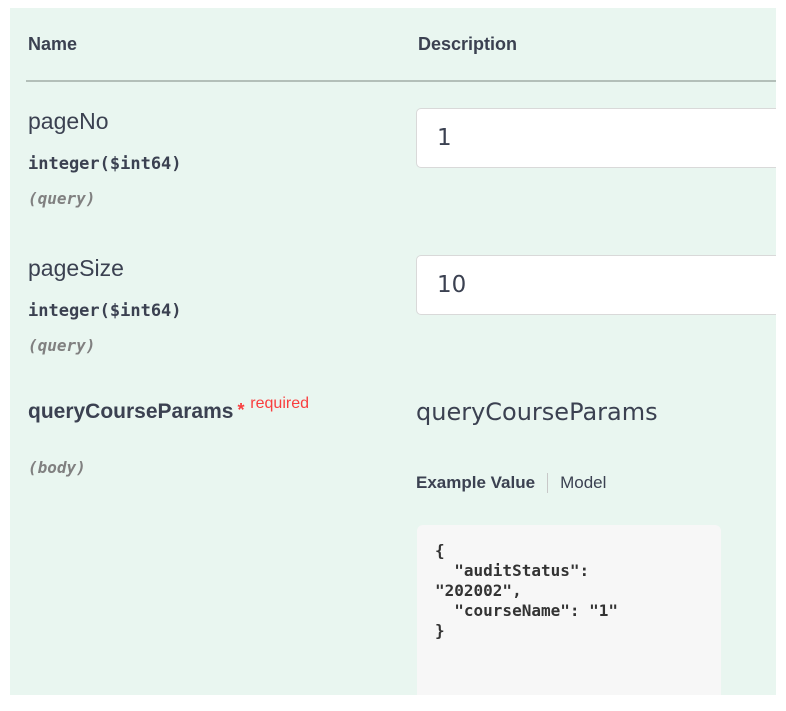 This screenshot has width=786, height=711. What do you see at coordinates (68, 121) in the screenshot?
I see `parameter-name: pageNo` at bounding box center [68, 121].